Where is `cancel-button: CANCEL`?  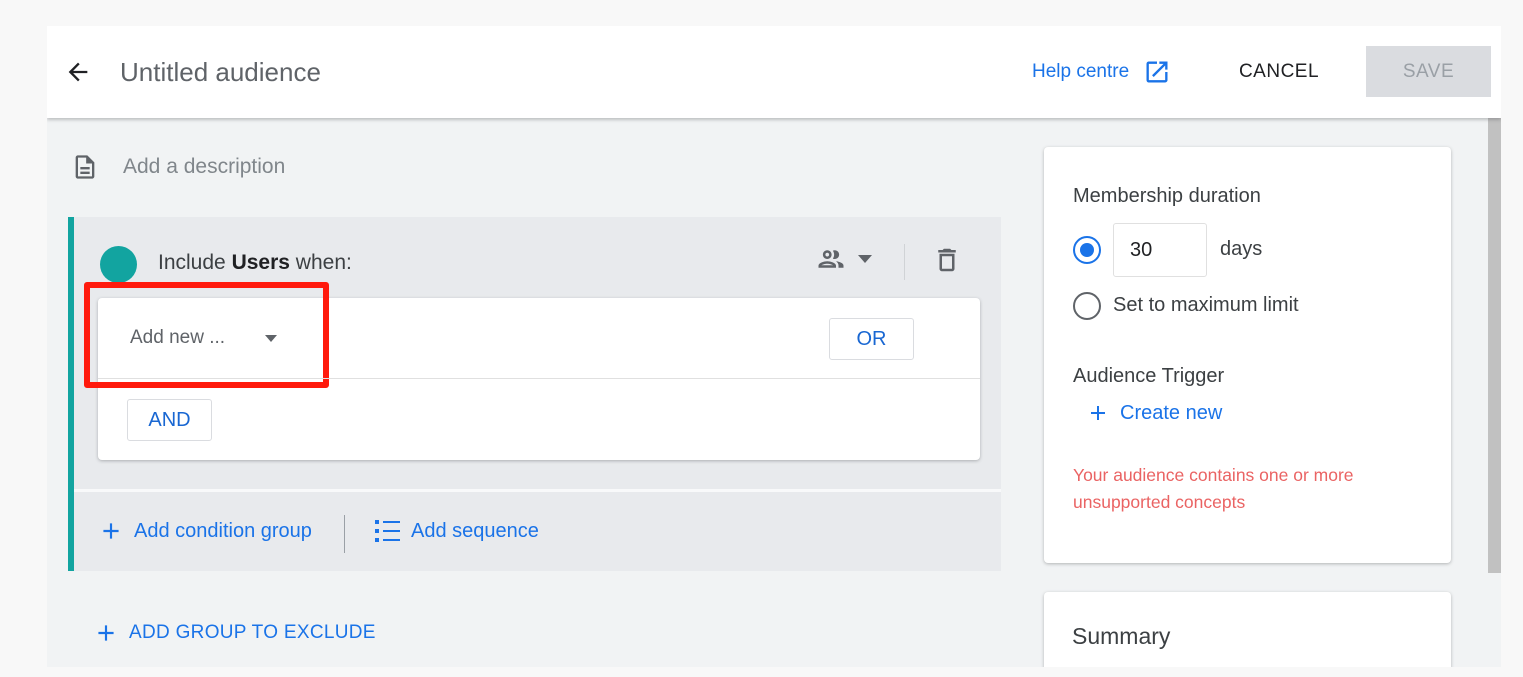 cancel-button: CANCEL is located at coordinates (1279, 72).